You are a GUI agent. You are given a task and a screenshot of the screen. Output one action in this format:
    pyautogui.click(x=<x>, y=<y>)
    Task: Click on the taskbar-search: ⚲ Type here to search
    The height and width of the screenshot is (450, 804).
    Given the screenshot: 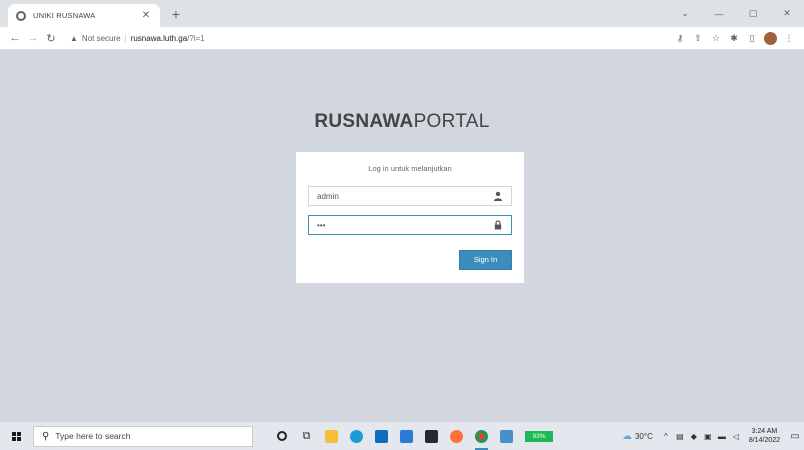 What is the action you would take?
    pyautogui.click(x=143, y=436)
    